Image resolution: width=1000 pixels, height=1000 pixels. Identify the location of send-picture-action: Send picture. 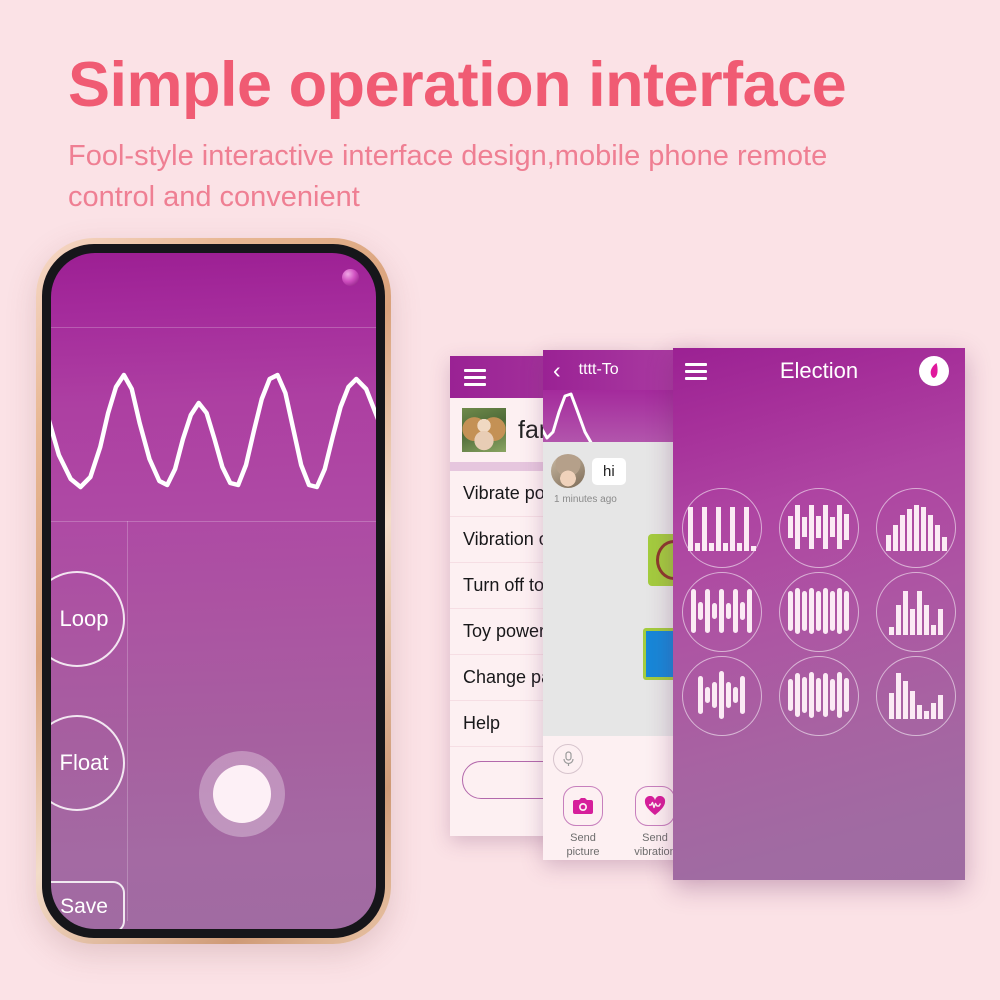
(583, 823).